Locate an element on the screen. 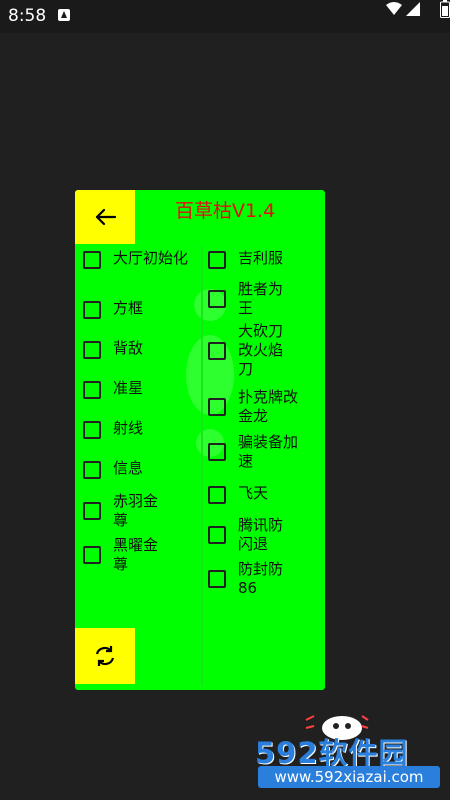  option-box-esp: 方框 is located at coordinates (142, 309).